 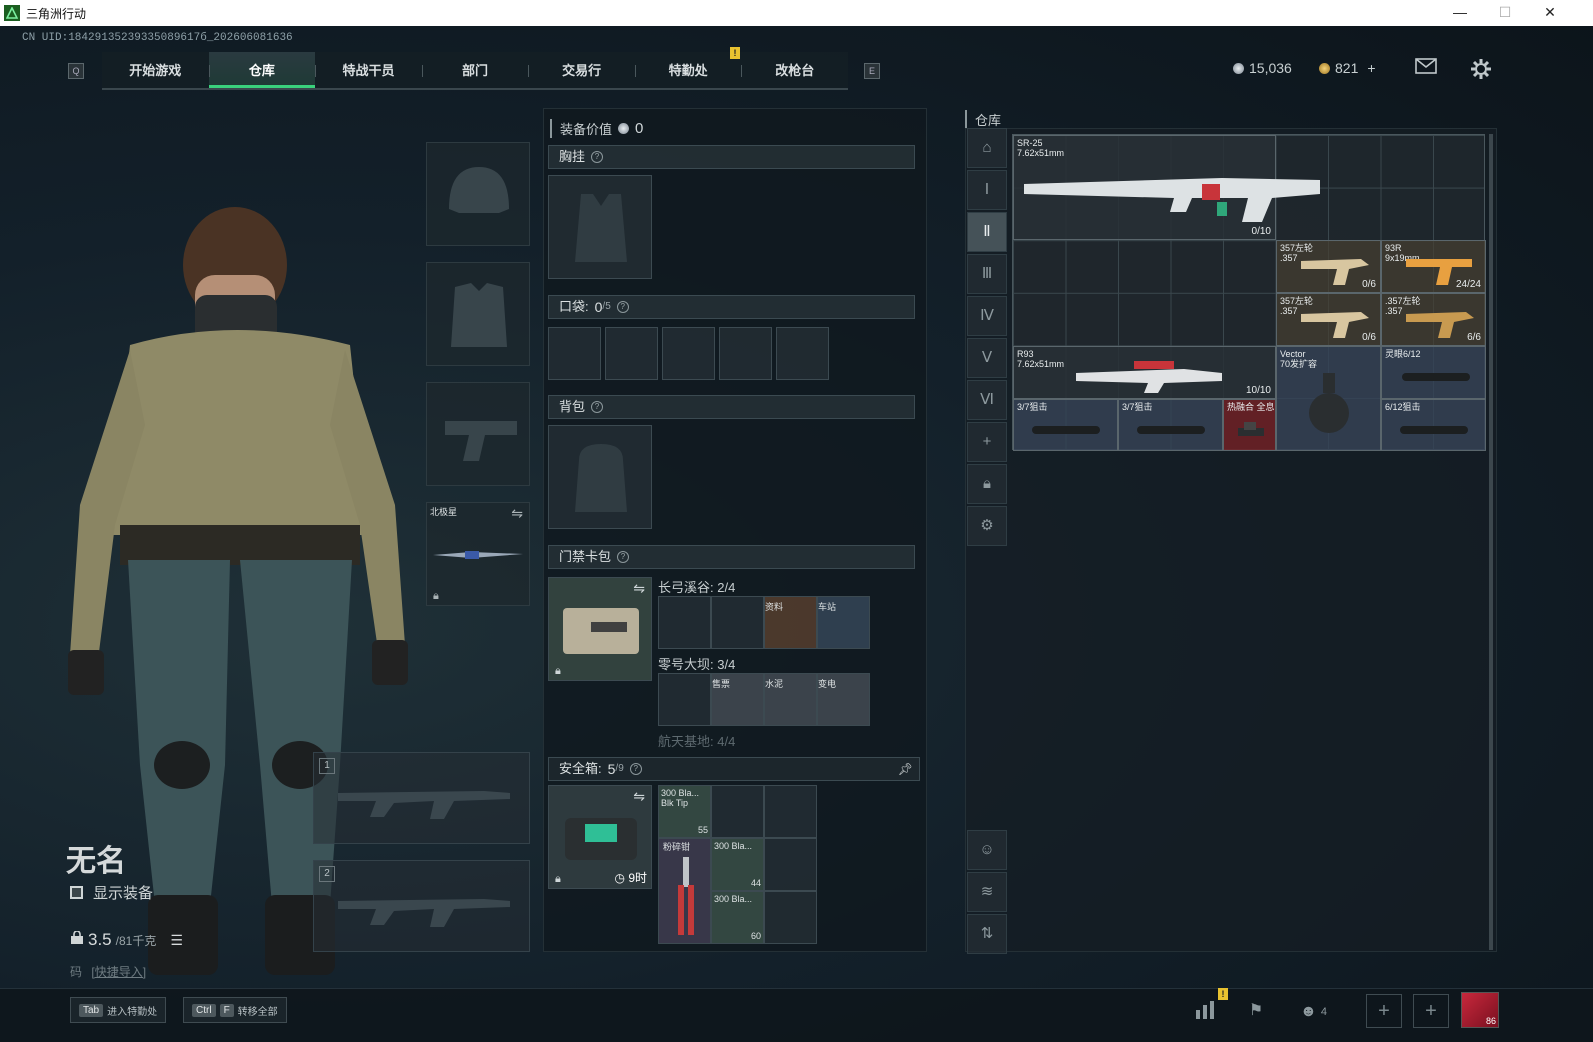 What do you see at coordinates (987, 232) in the screenshot?
I see `storage-tab-2: Ⅱ` at bounding box center [987, 232].